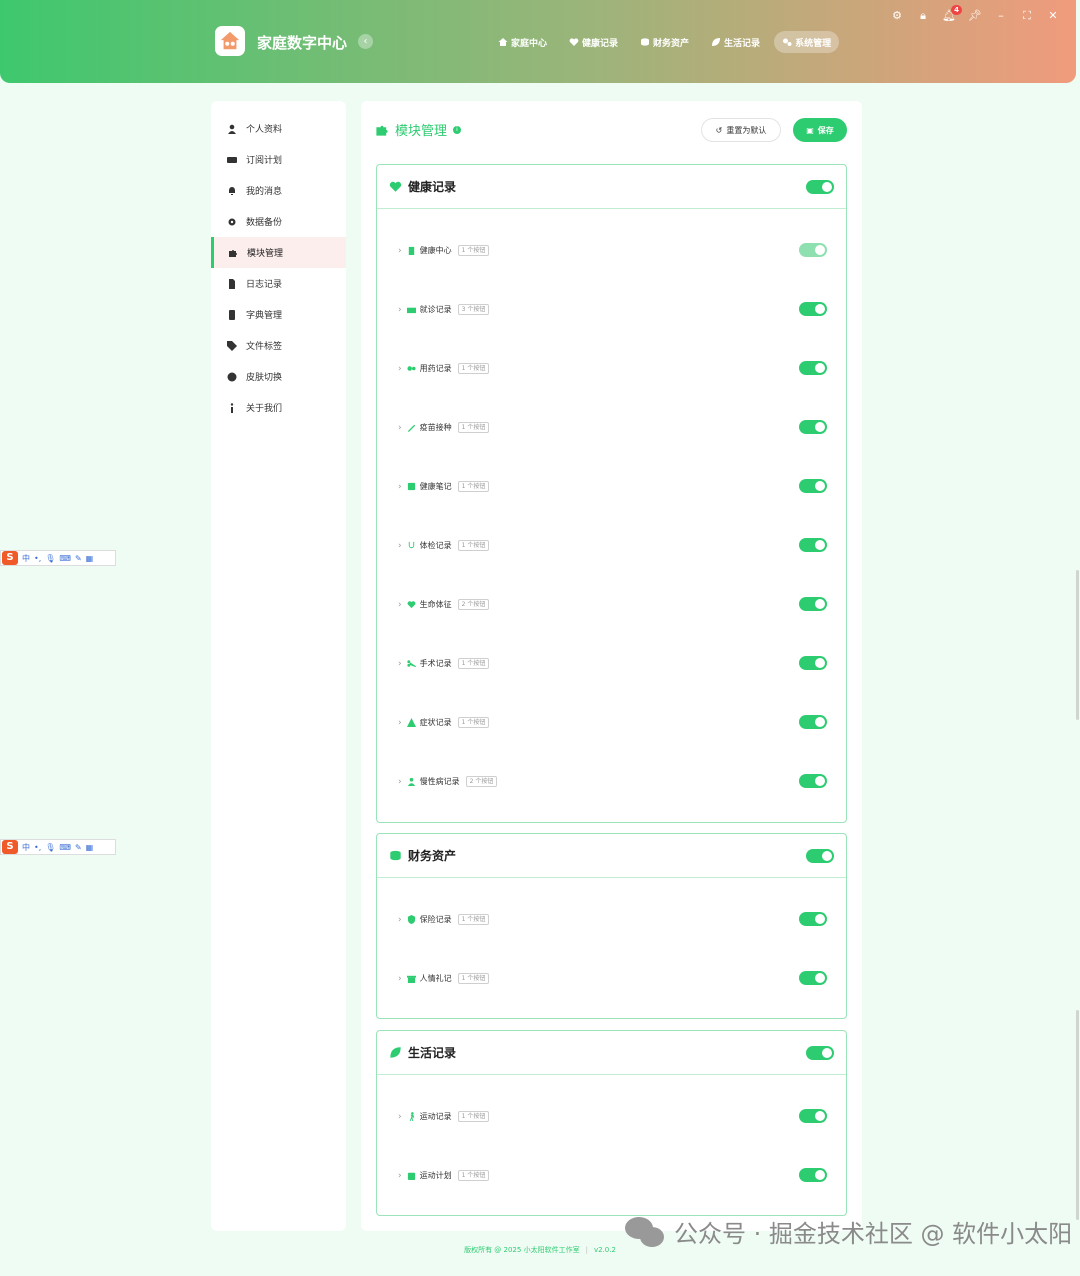 This screenshot has width=1080, height=1276. What do you see at coordinates (522, 42) in the screenshot?
I see `nav-home: 家庭中心` at bounding box center [522, 42].